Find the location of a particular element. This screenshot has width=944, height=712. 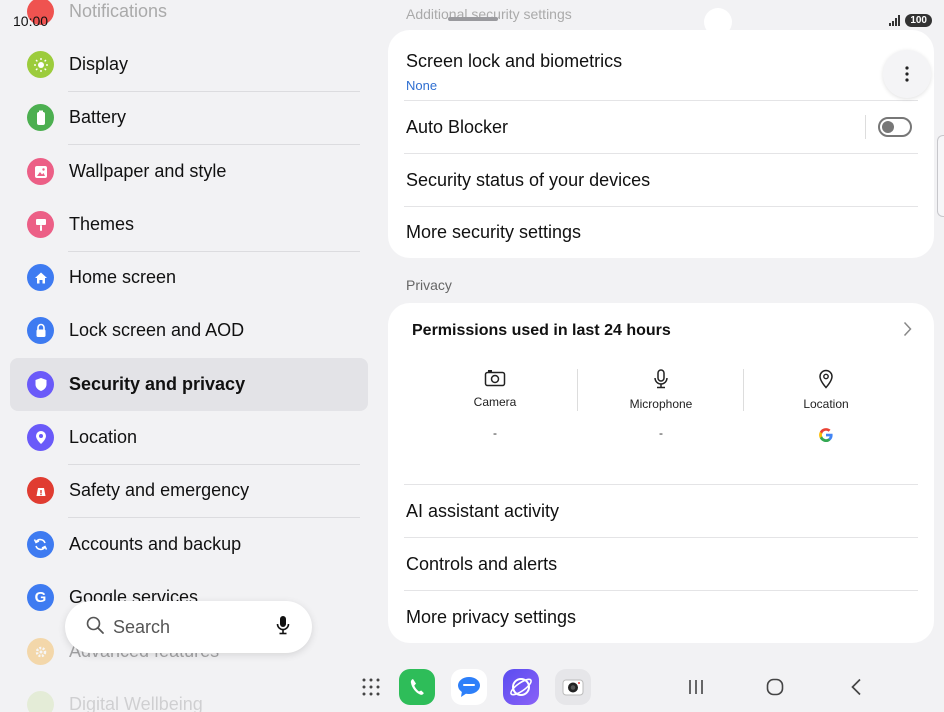

sidebar-item-label: Display is located at coordinates (99, 64).